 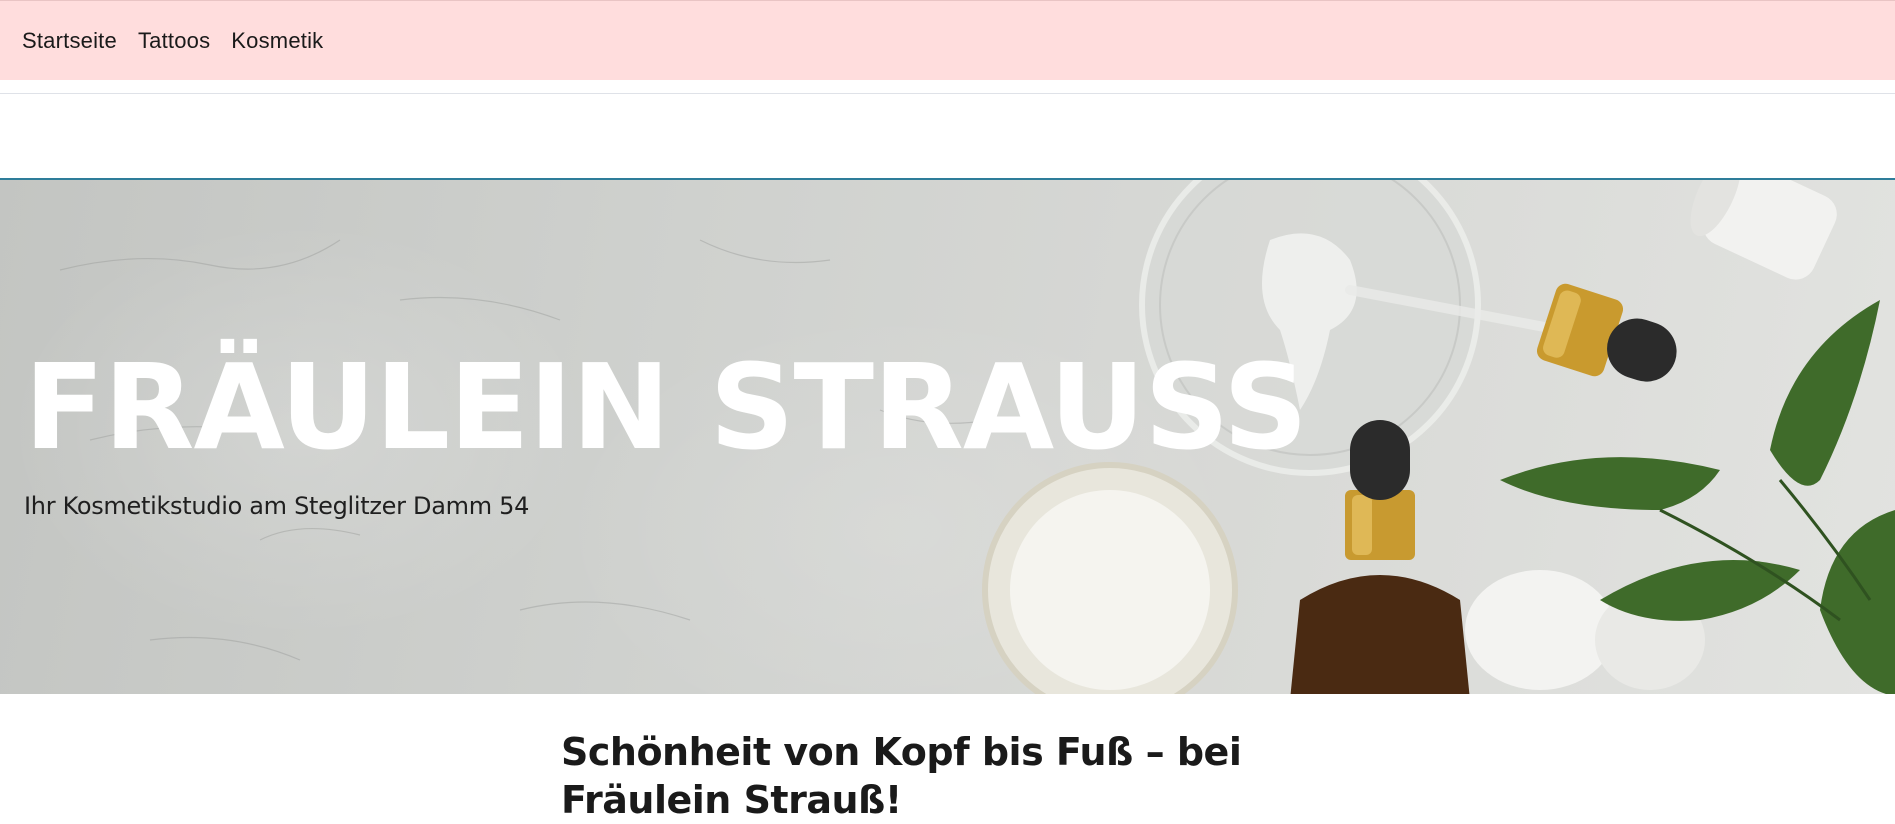 I want to click on nav-item-tattoos: Tattoos, so click(x=174, y=41).